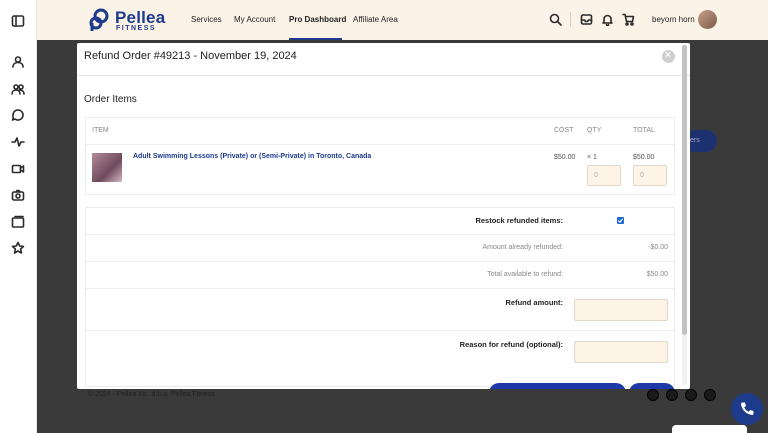 This screenshot has height=433, width=768. What do you see at coordinates (707, 19) in the screenshot?
I see `avatar` at bounding box center [707, 19].